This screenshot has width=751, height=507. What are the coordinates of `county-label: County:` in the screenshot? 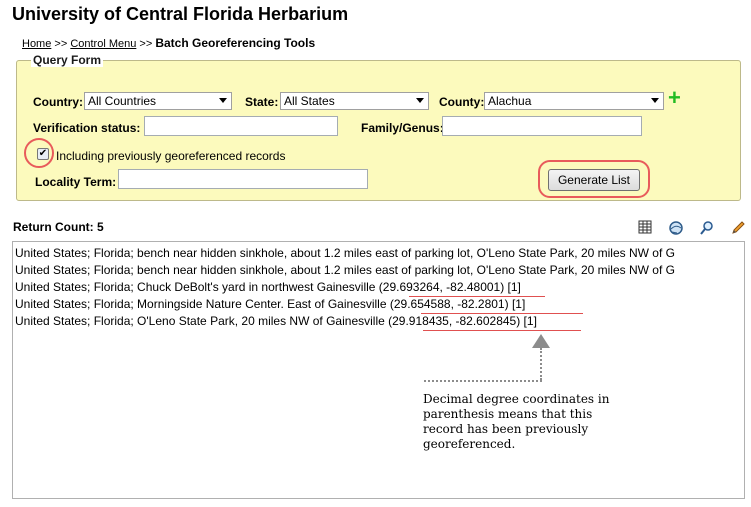 It's located at (462, 102).